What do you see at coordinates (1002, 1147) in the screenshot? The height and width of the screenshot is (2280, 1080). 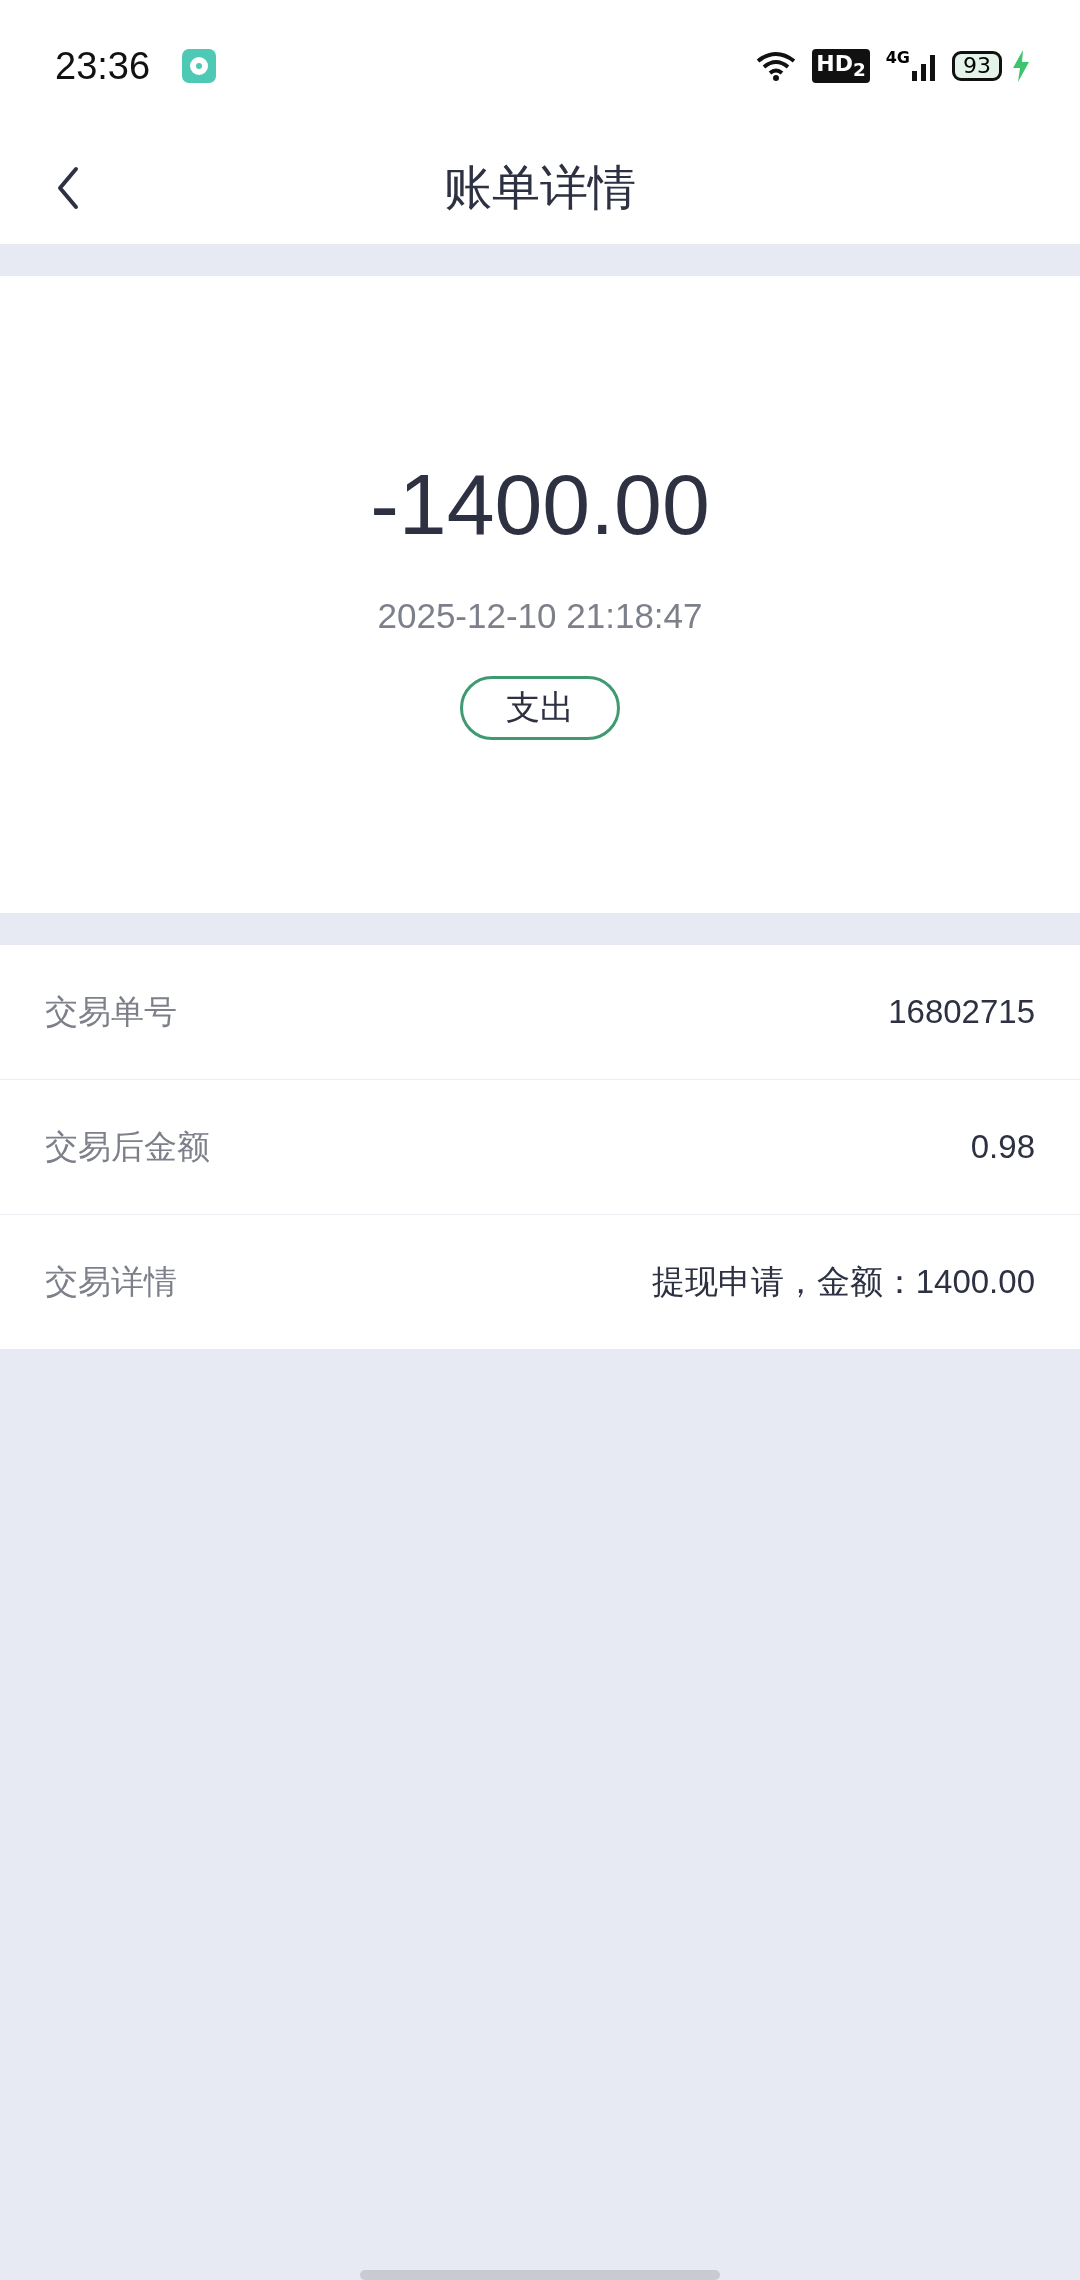 I see `detail-value: 0.98` at bounding box center [1002, 1147].